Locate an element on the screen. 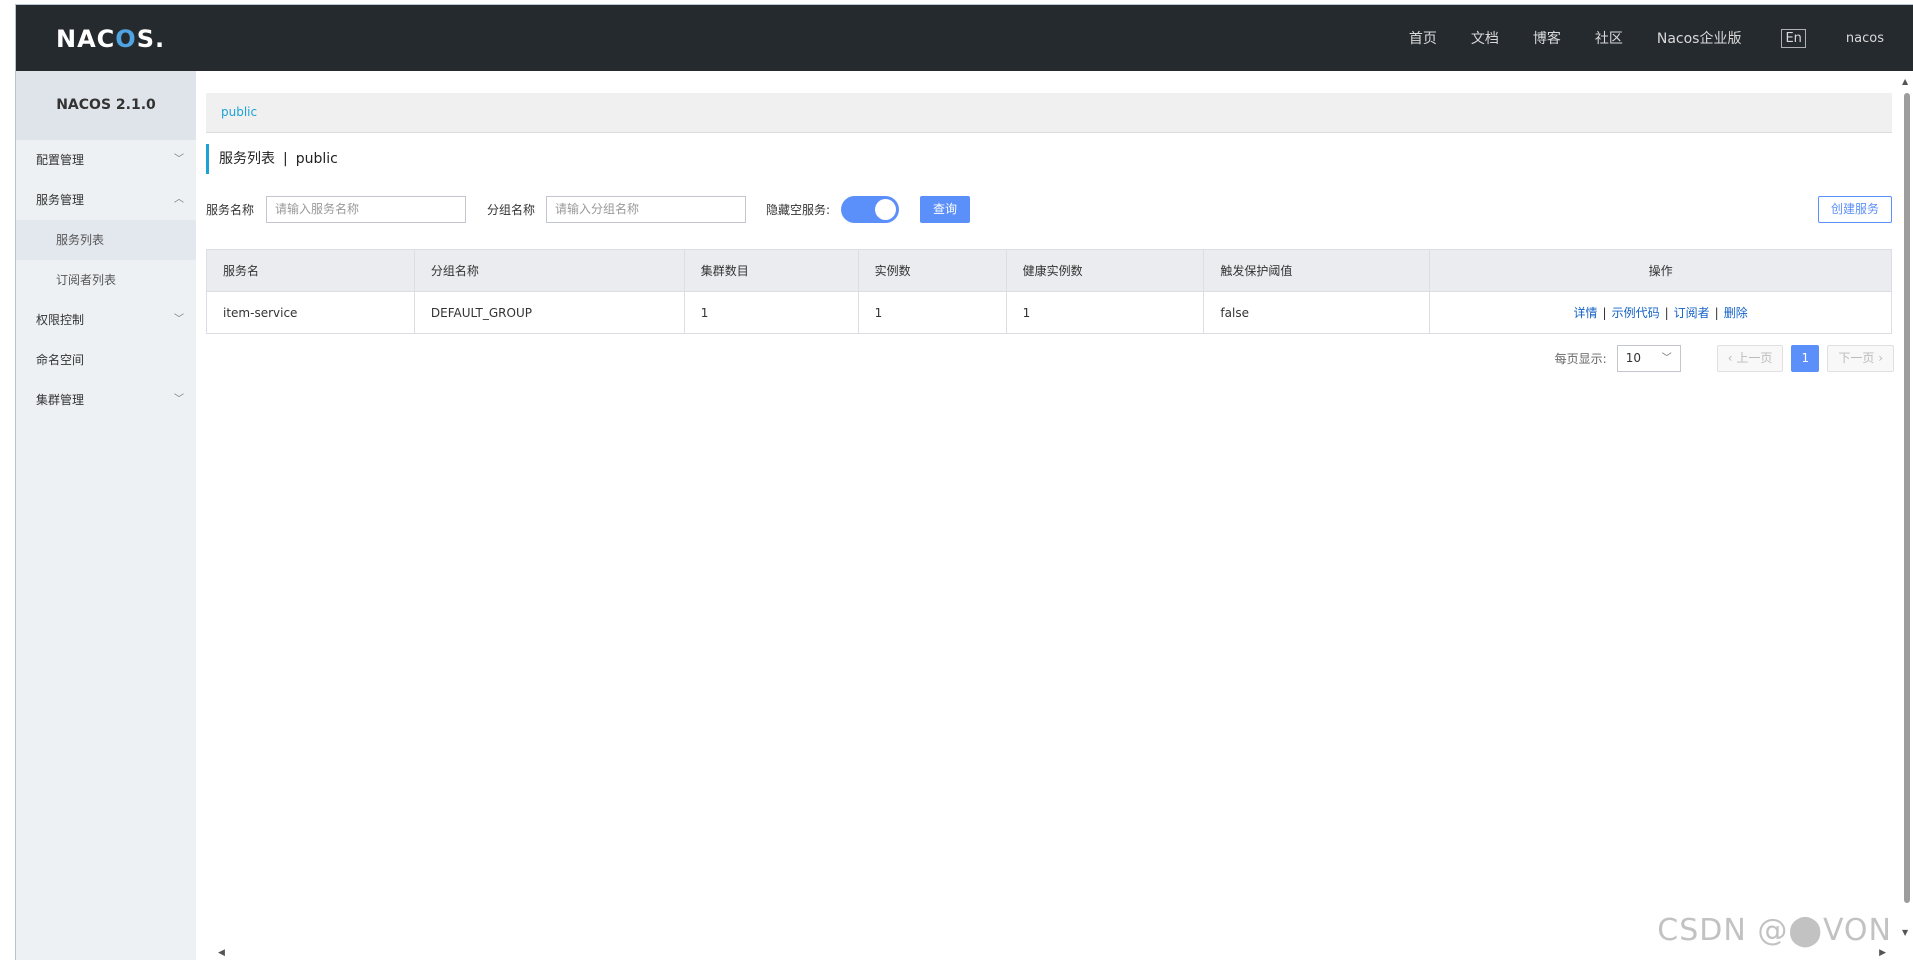 The width and height of the screenshot is (1913, 960). prev-page-button: ‹ 上一页 is located at coordinates (1750, 358).